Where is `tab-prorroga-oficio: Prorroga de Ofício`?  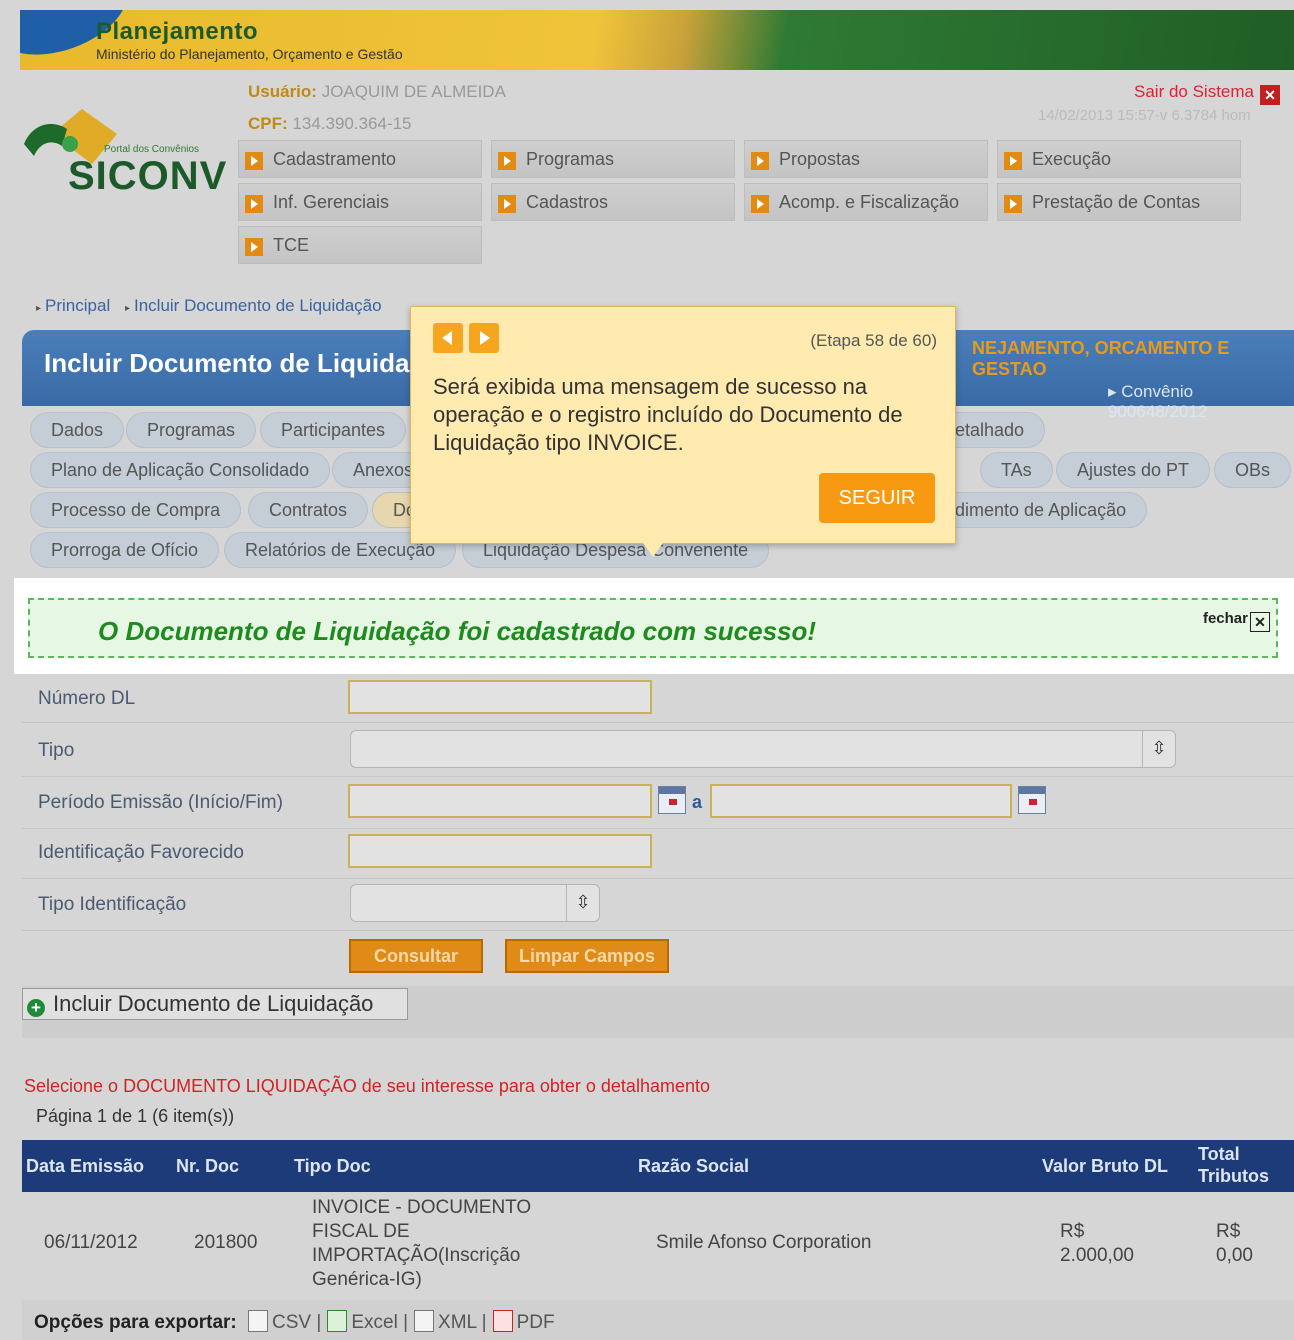
tab-prorroga-oficio: Prorroga de Ofício is located at coordinates (125, 550).